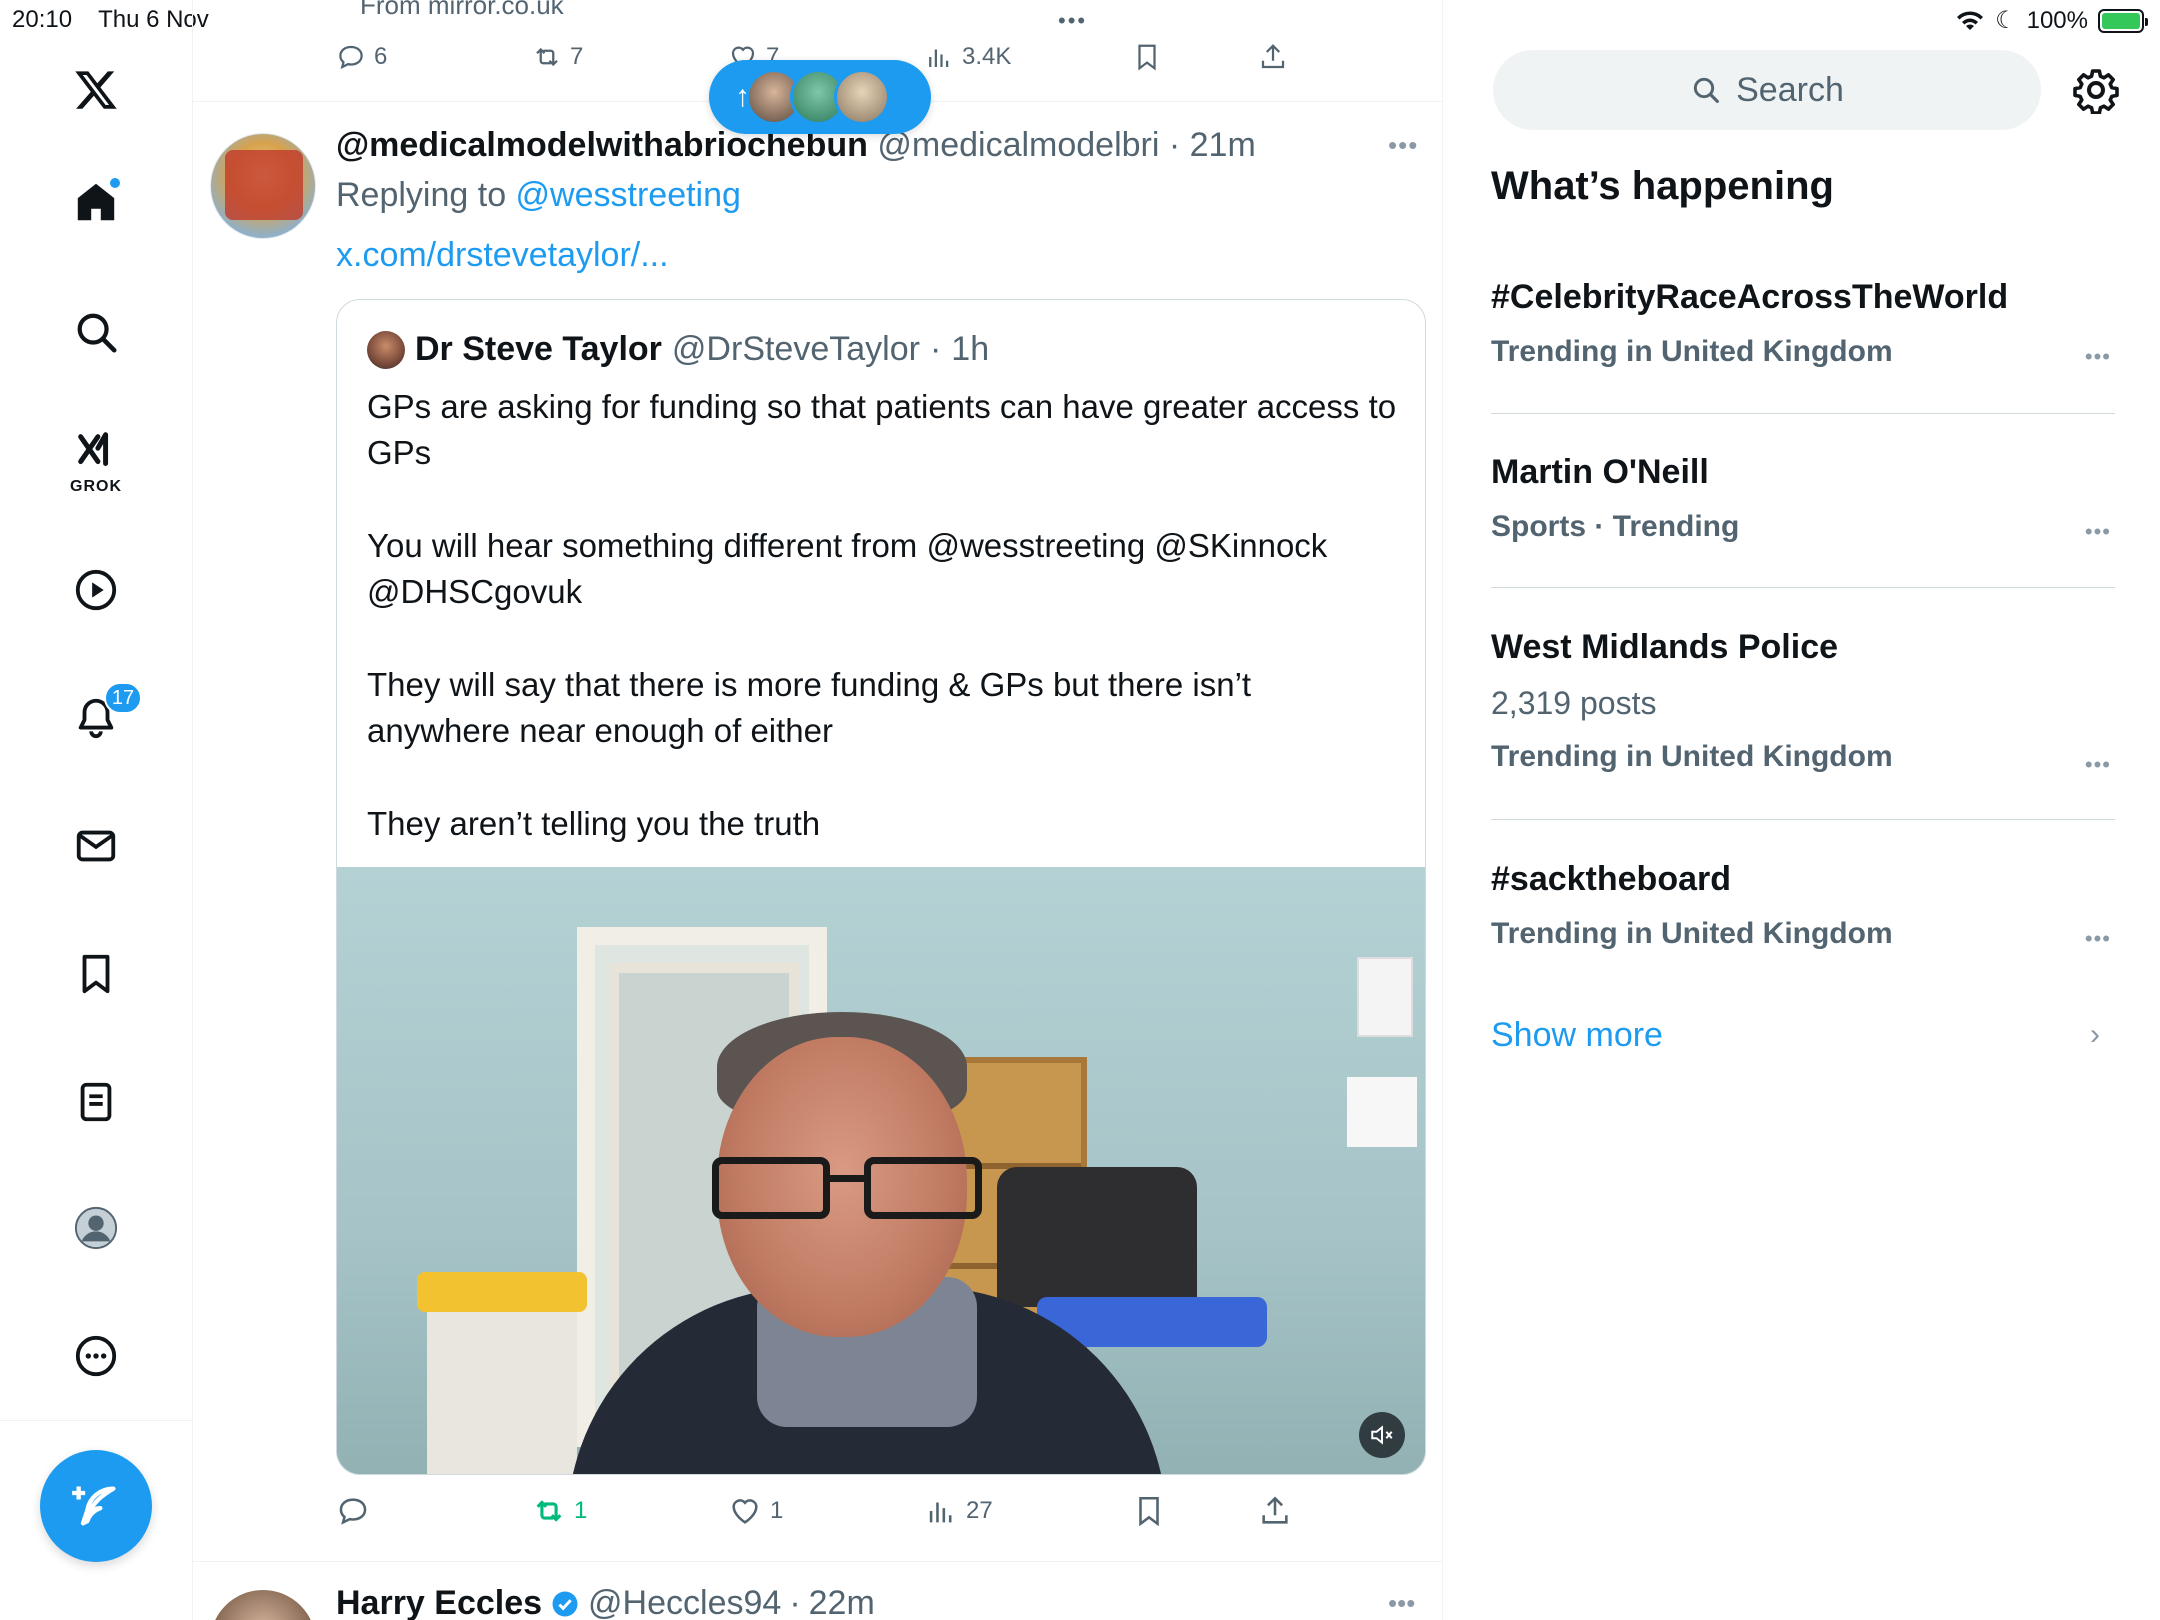 This screenshot has height=1620, width=2160. I want to click on compose-feather-icon, so click(94, 1506).